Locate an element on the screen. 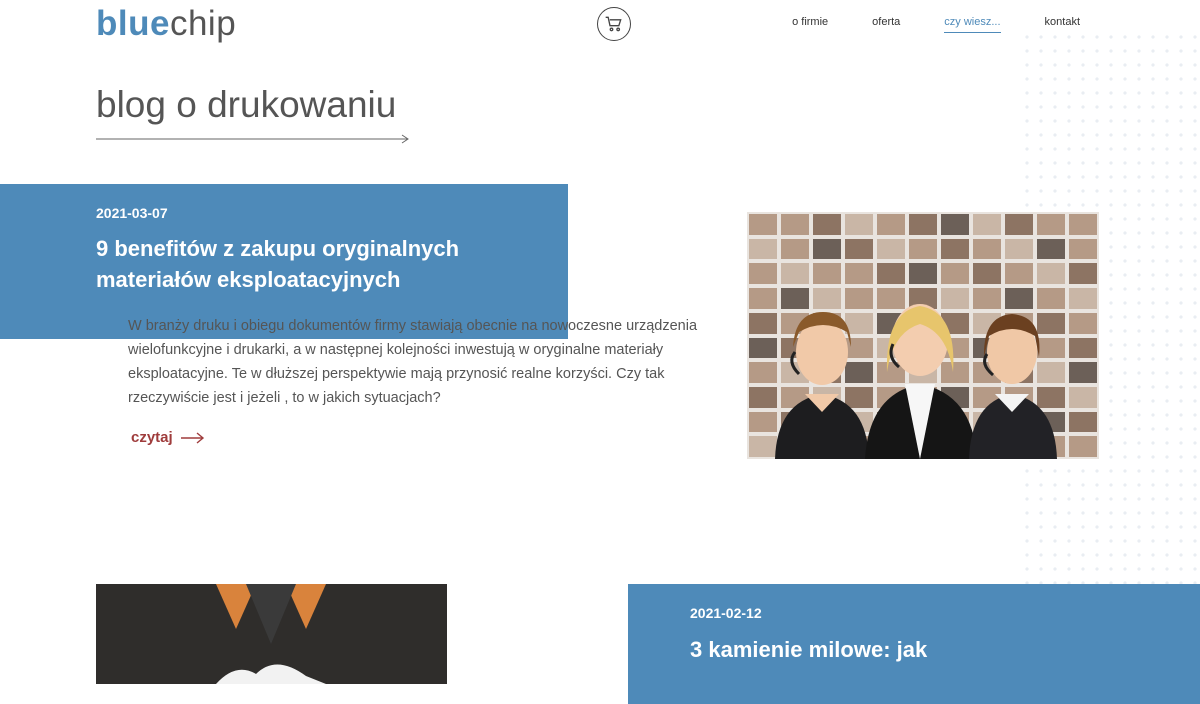  logo-blue: blue is located at coordinates (133, 23).